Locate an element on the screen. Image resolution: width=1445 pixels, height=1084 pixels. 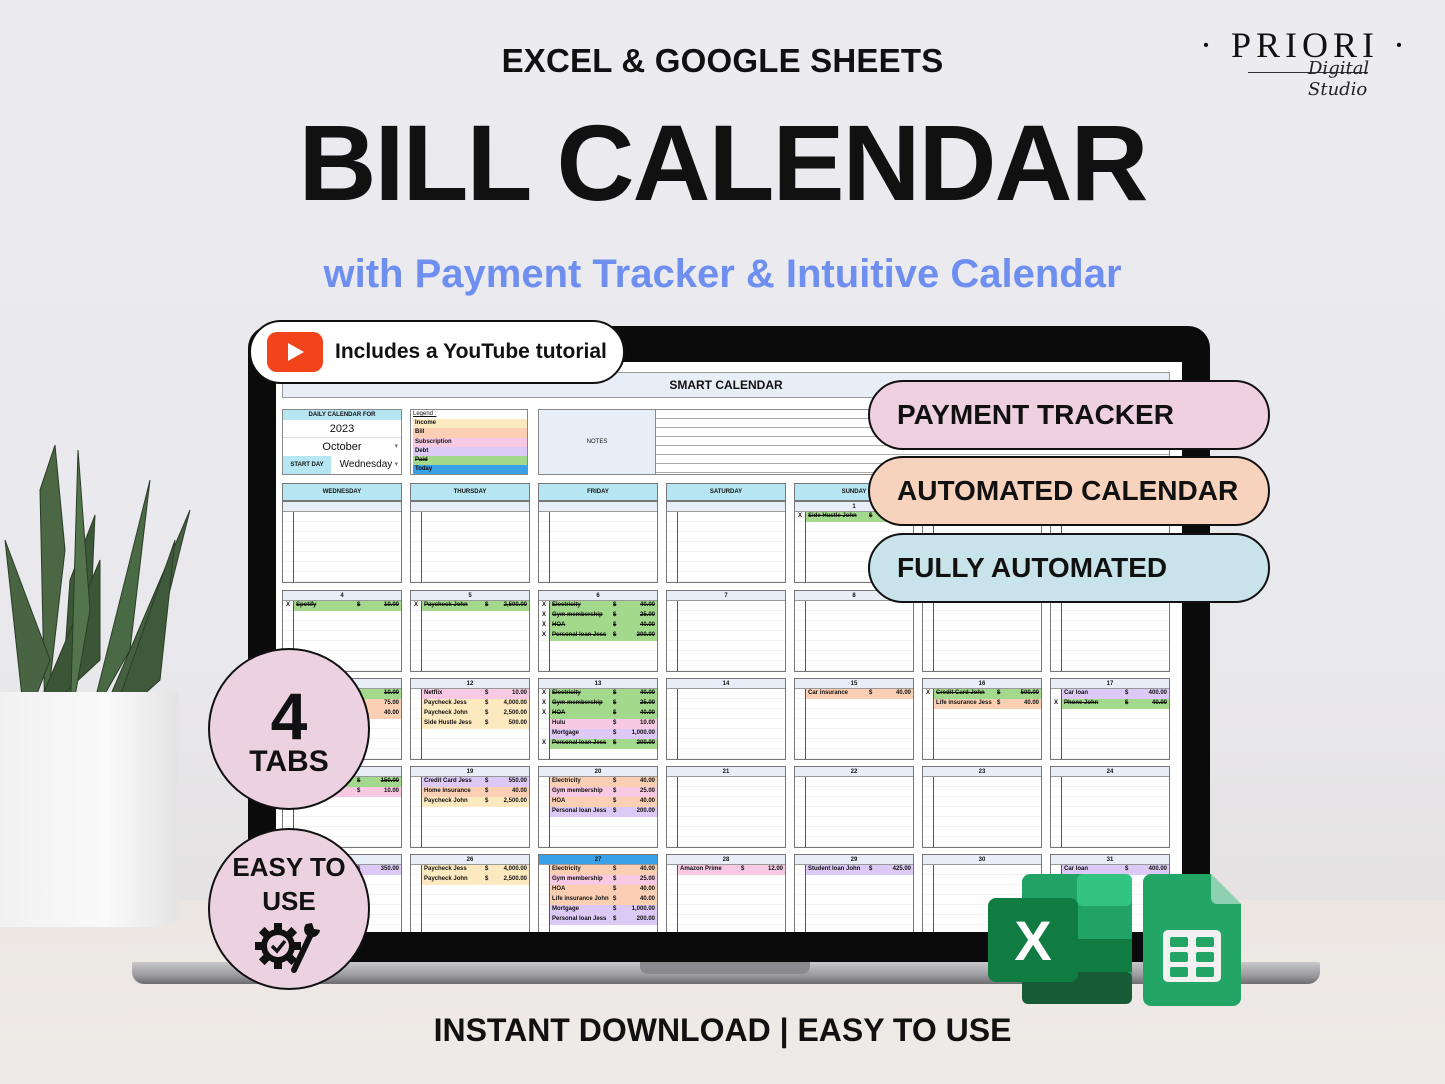
calendar-day: 21 is located at coordinates (726, 807).